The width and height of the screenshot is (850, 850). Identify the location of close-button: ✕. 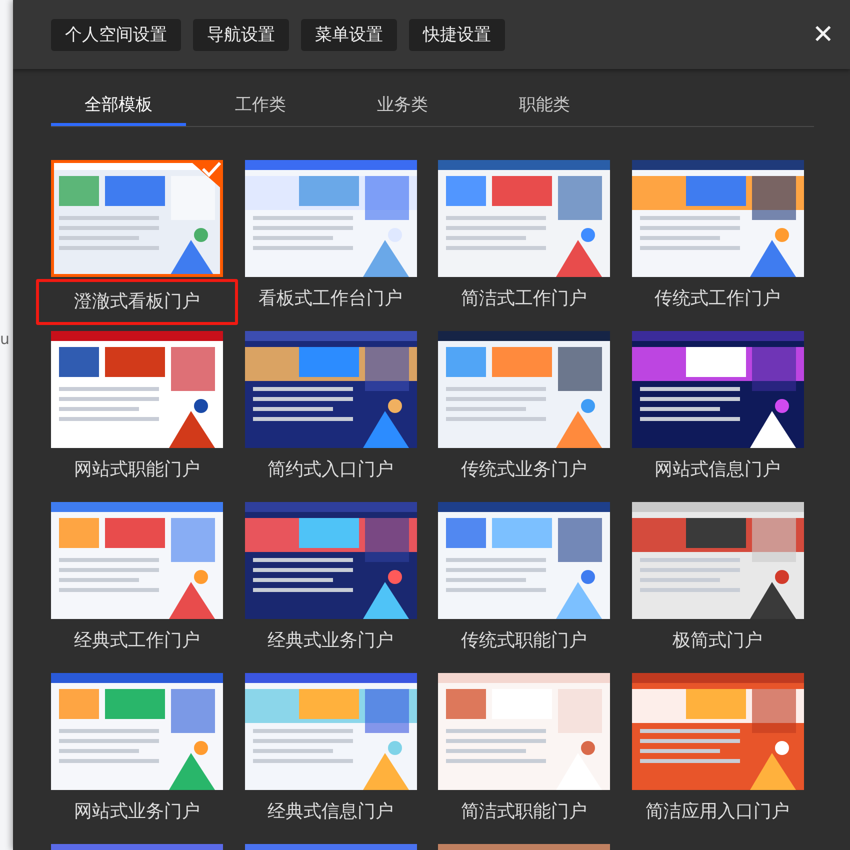
(823, 35).